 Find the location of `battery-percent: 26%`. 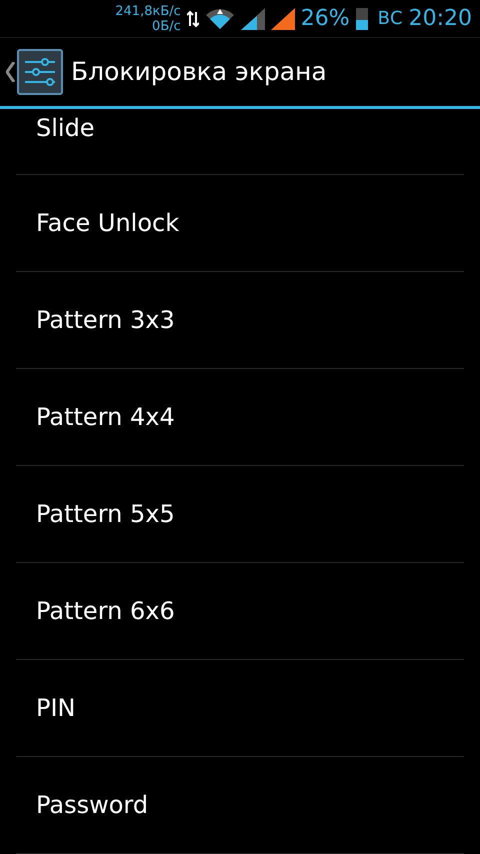

battery-percent: 26% is located at coordinates (325, 19).